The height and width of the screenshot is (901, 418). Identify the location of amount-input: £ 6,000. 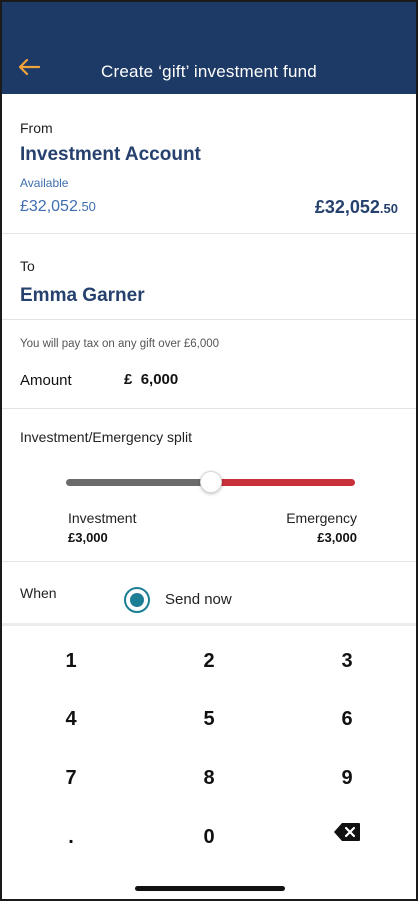
(151, 379).